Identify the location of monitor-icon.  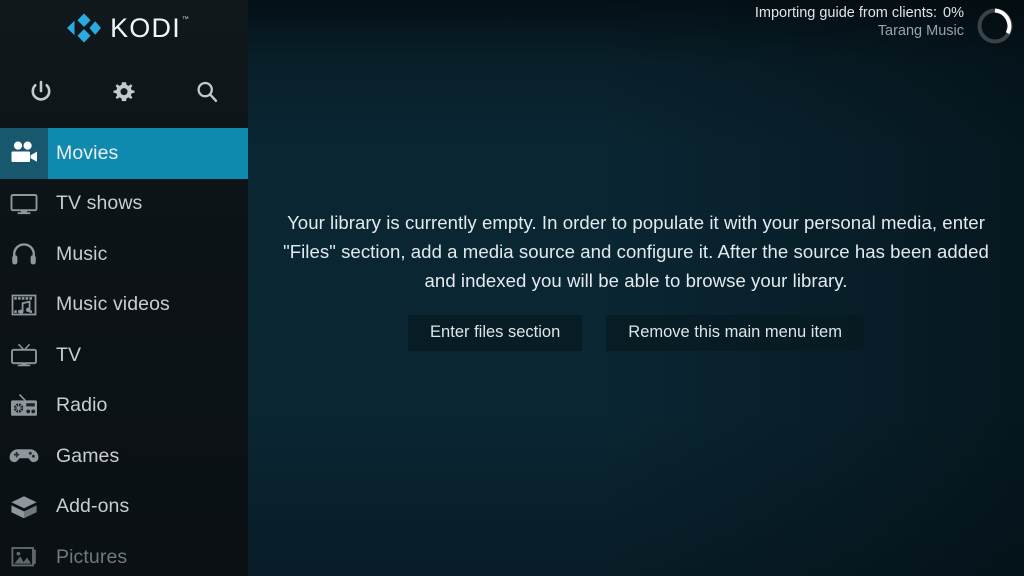
(24, 203).